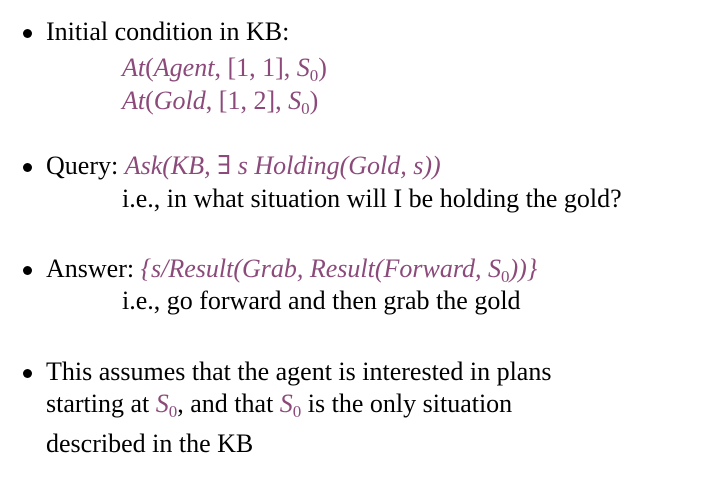 This screenshot has height=479, width=728. I want to click on bullet-query: Query: Ask(KB, ∃ s Holding(Gold, s)), so click(229, 166).